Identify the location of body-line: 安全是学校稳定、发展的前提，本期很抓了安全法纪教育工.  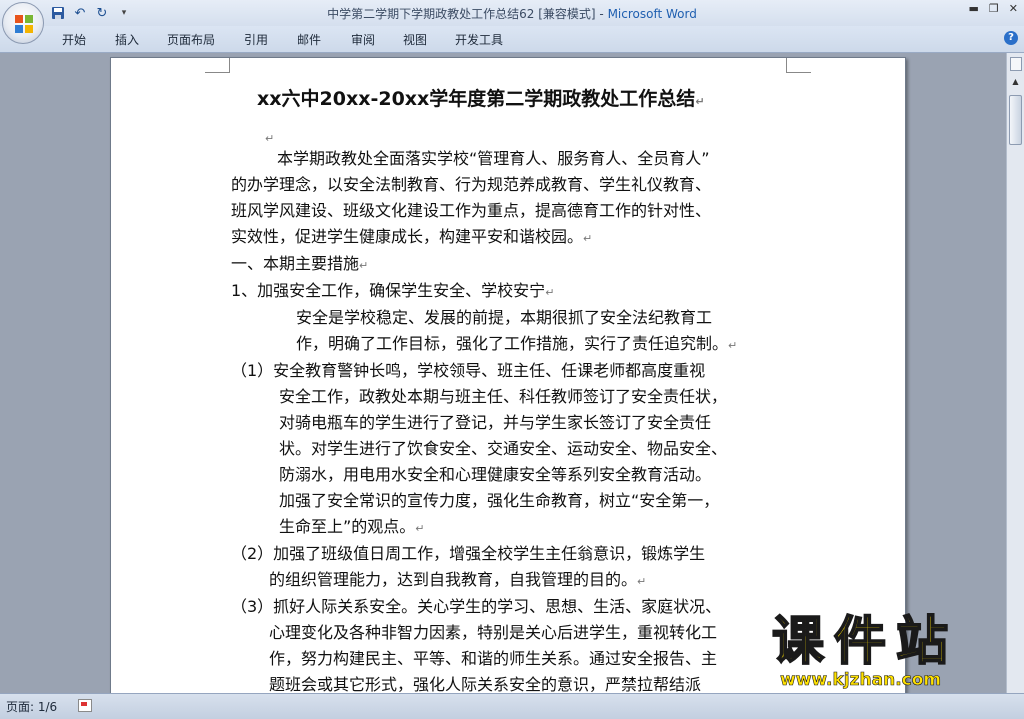
(504, 317).